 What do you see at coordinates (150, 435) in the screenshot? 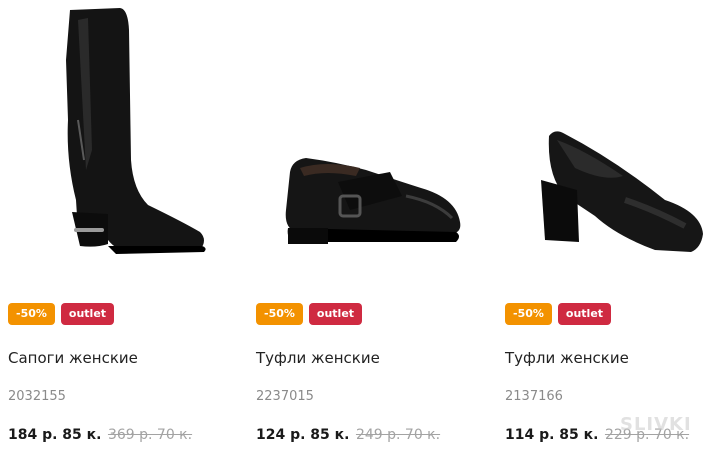
I see `old-price: 369 р. 70 к.` at bounding box center [150, 435].